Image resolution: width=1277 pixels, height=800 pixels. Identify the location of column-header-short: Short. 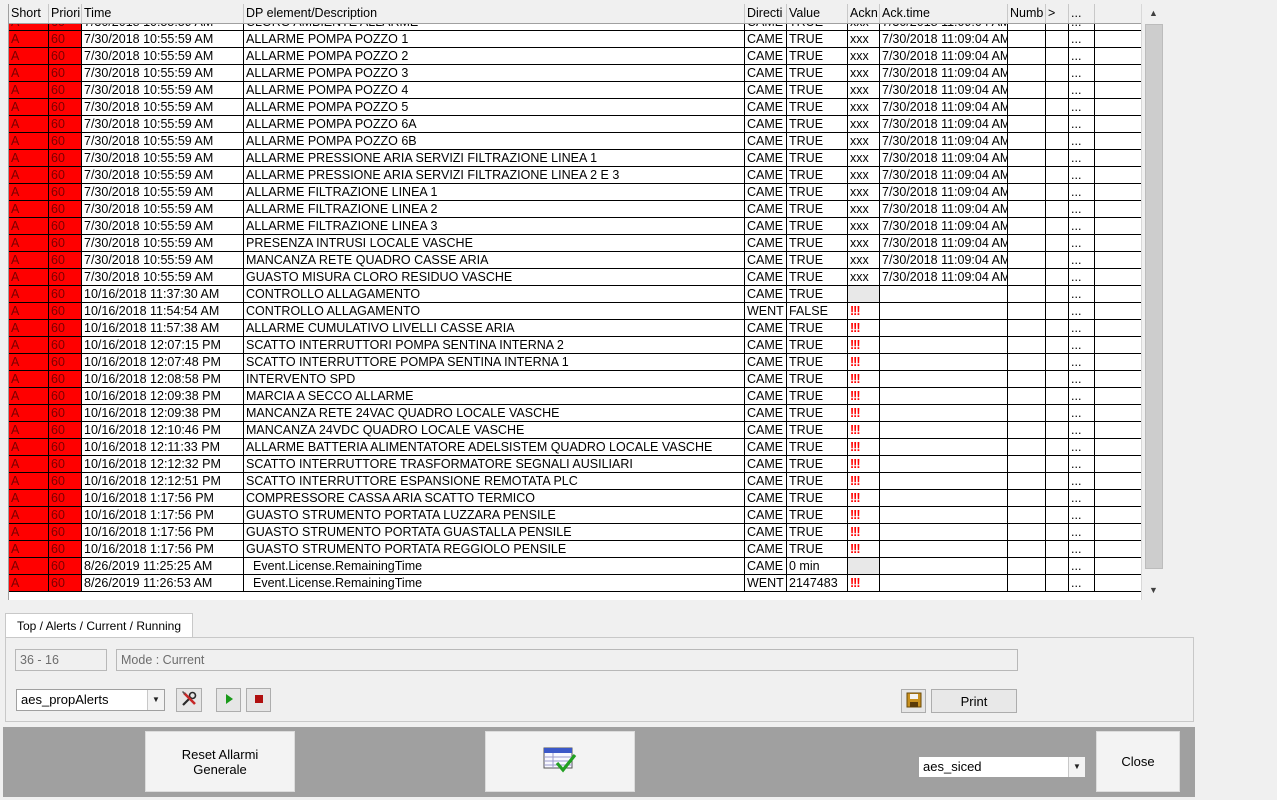
(29, 13).